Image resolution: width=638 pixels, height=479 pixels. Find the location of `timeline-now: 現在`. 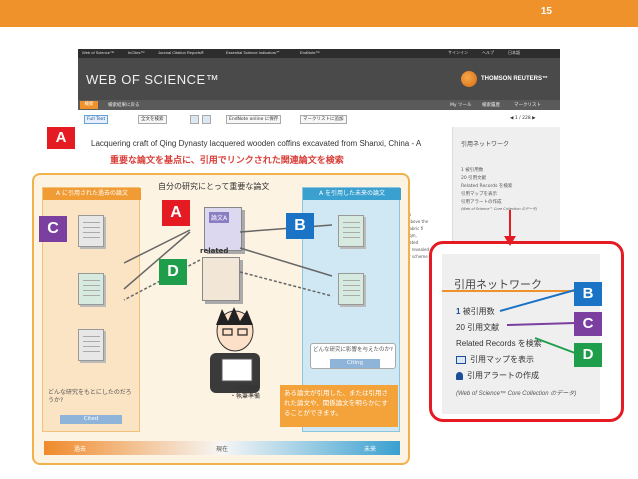

timeline-now: 現在 is located at coordinates (222, 449).